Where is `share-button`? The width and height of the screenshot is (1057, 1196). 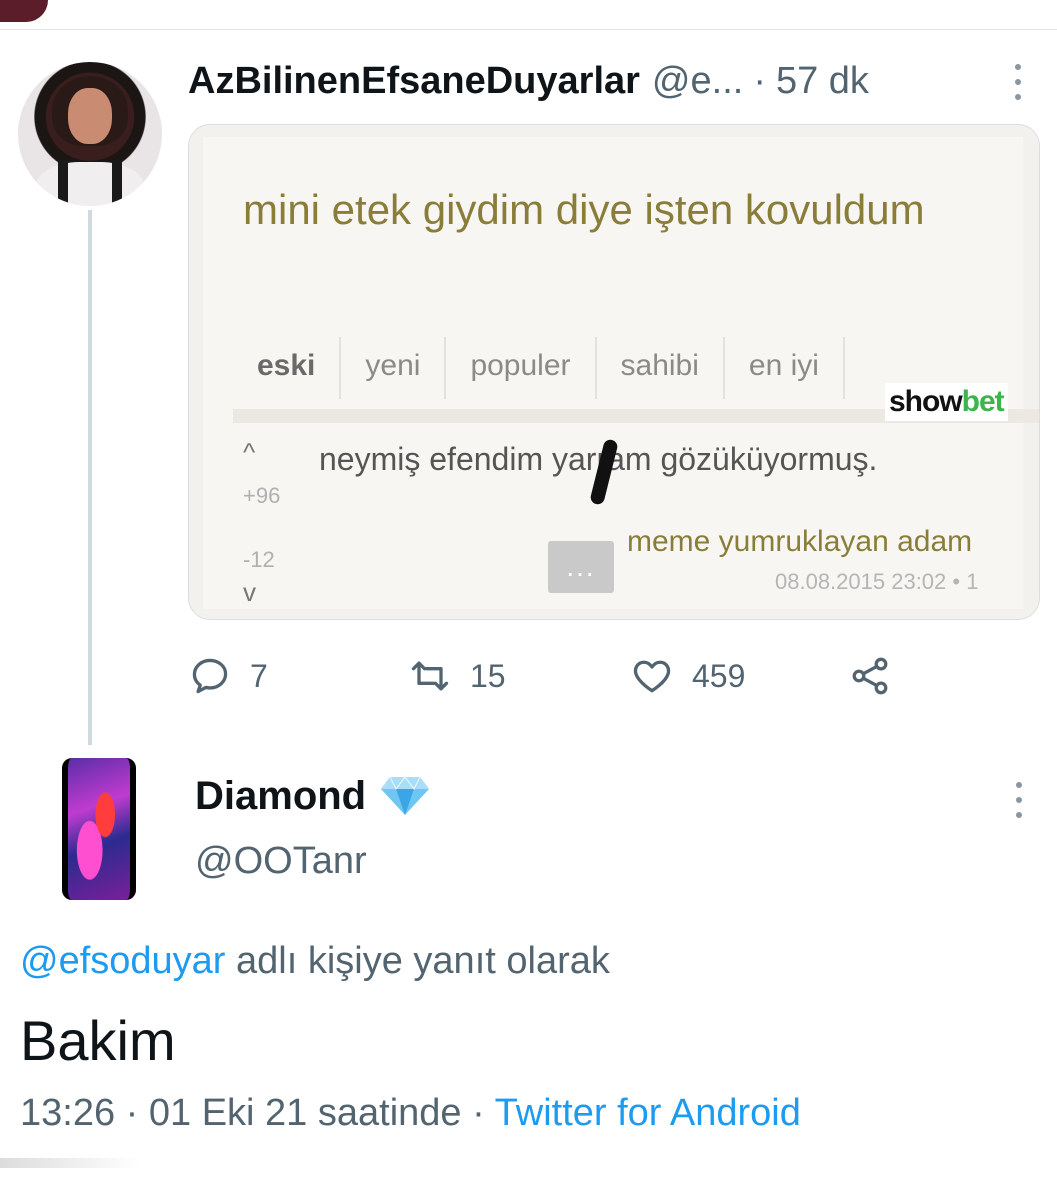
share-button is located at coordinates (870, 676).